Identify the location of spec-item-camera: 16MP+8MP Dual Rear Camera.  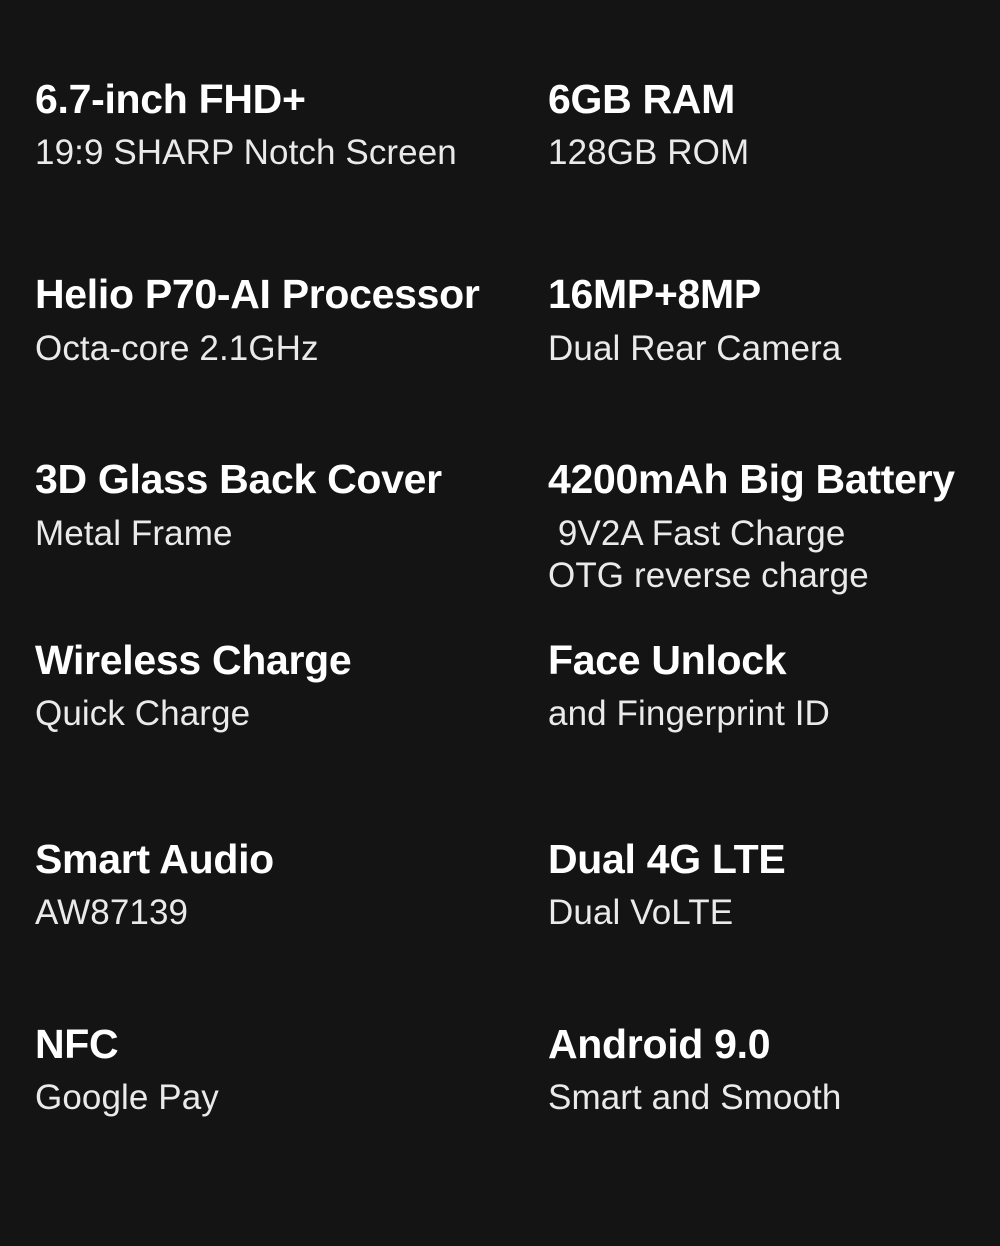
(764, 320).